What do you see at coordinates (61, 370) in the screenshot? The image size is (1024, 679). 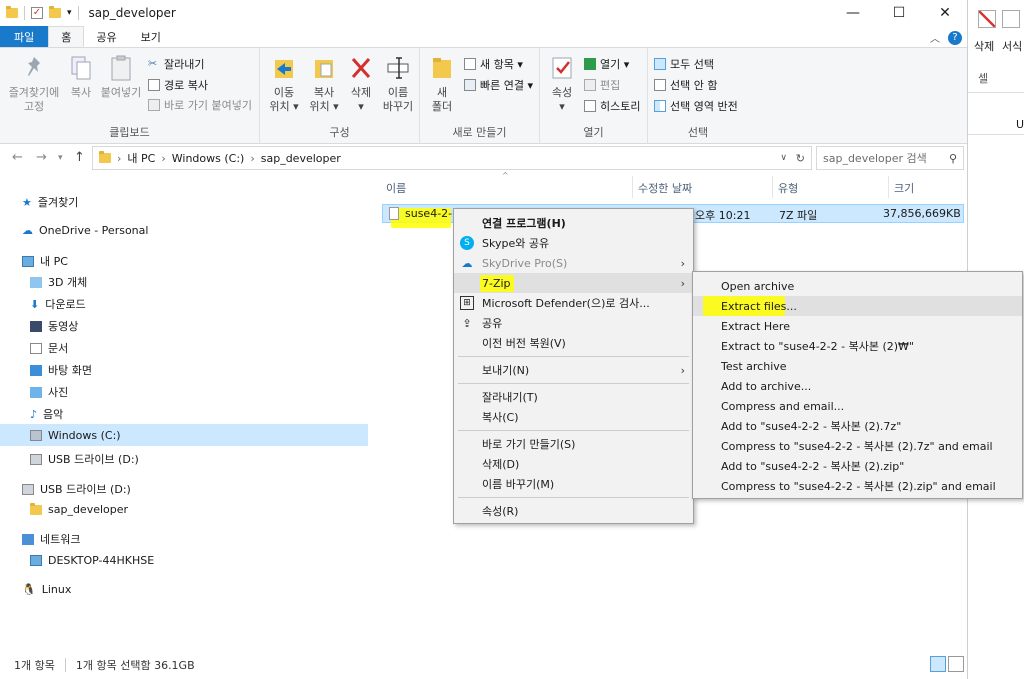 I see `nav-desktop: 바탕 화면` at bounding box center [61, 370].